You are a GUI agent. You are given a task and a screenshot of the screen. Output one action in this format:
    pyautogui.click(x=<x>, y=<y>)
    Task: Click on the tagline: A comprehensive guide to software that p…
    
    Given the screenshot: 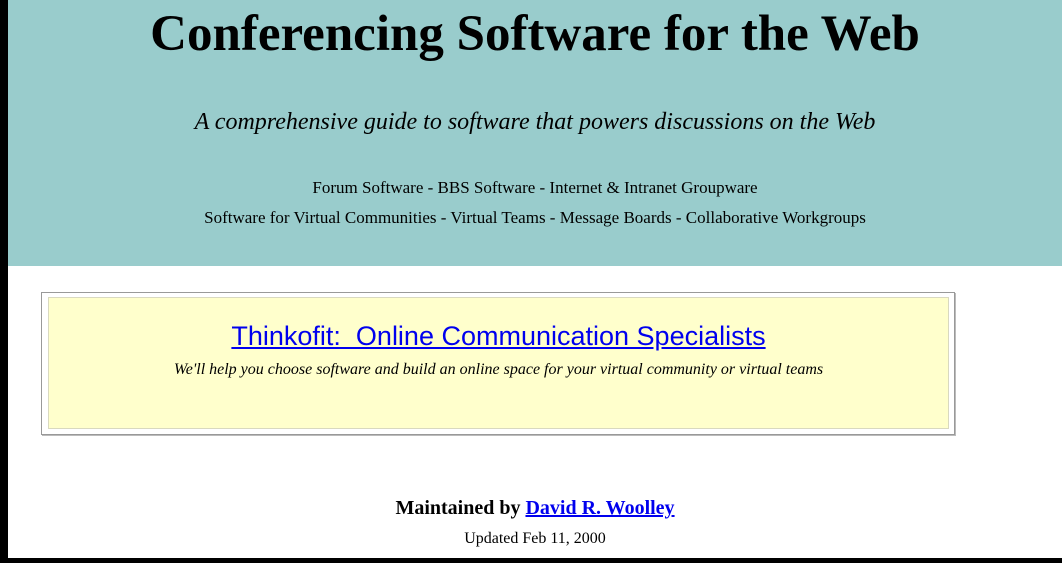 What is the action you would take?
    pyautogui.click(x=535, y=122)
    